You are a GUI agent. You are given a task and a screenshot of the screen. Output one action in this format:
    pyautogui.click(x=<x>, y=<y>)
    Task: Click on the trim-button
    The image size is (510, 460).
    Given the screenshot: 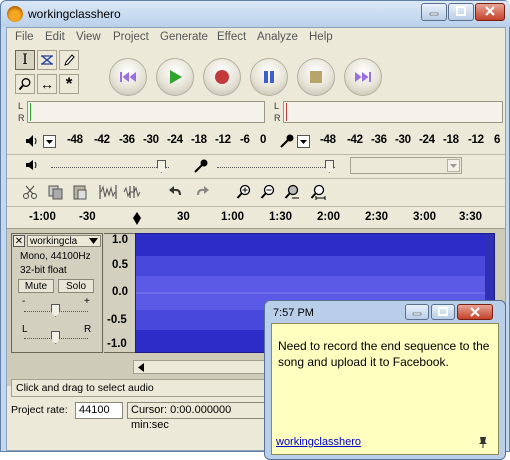 What is the action you would take?
    pyautogui.click(x=108, y=192)
    